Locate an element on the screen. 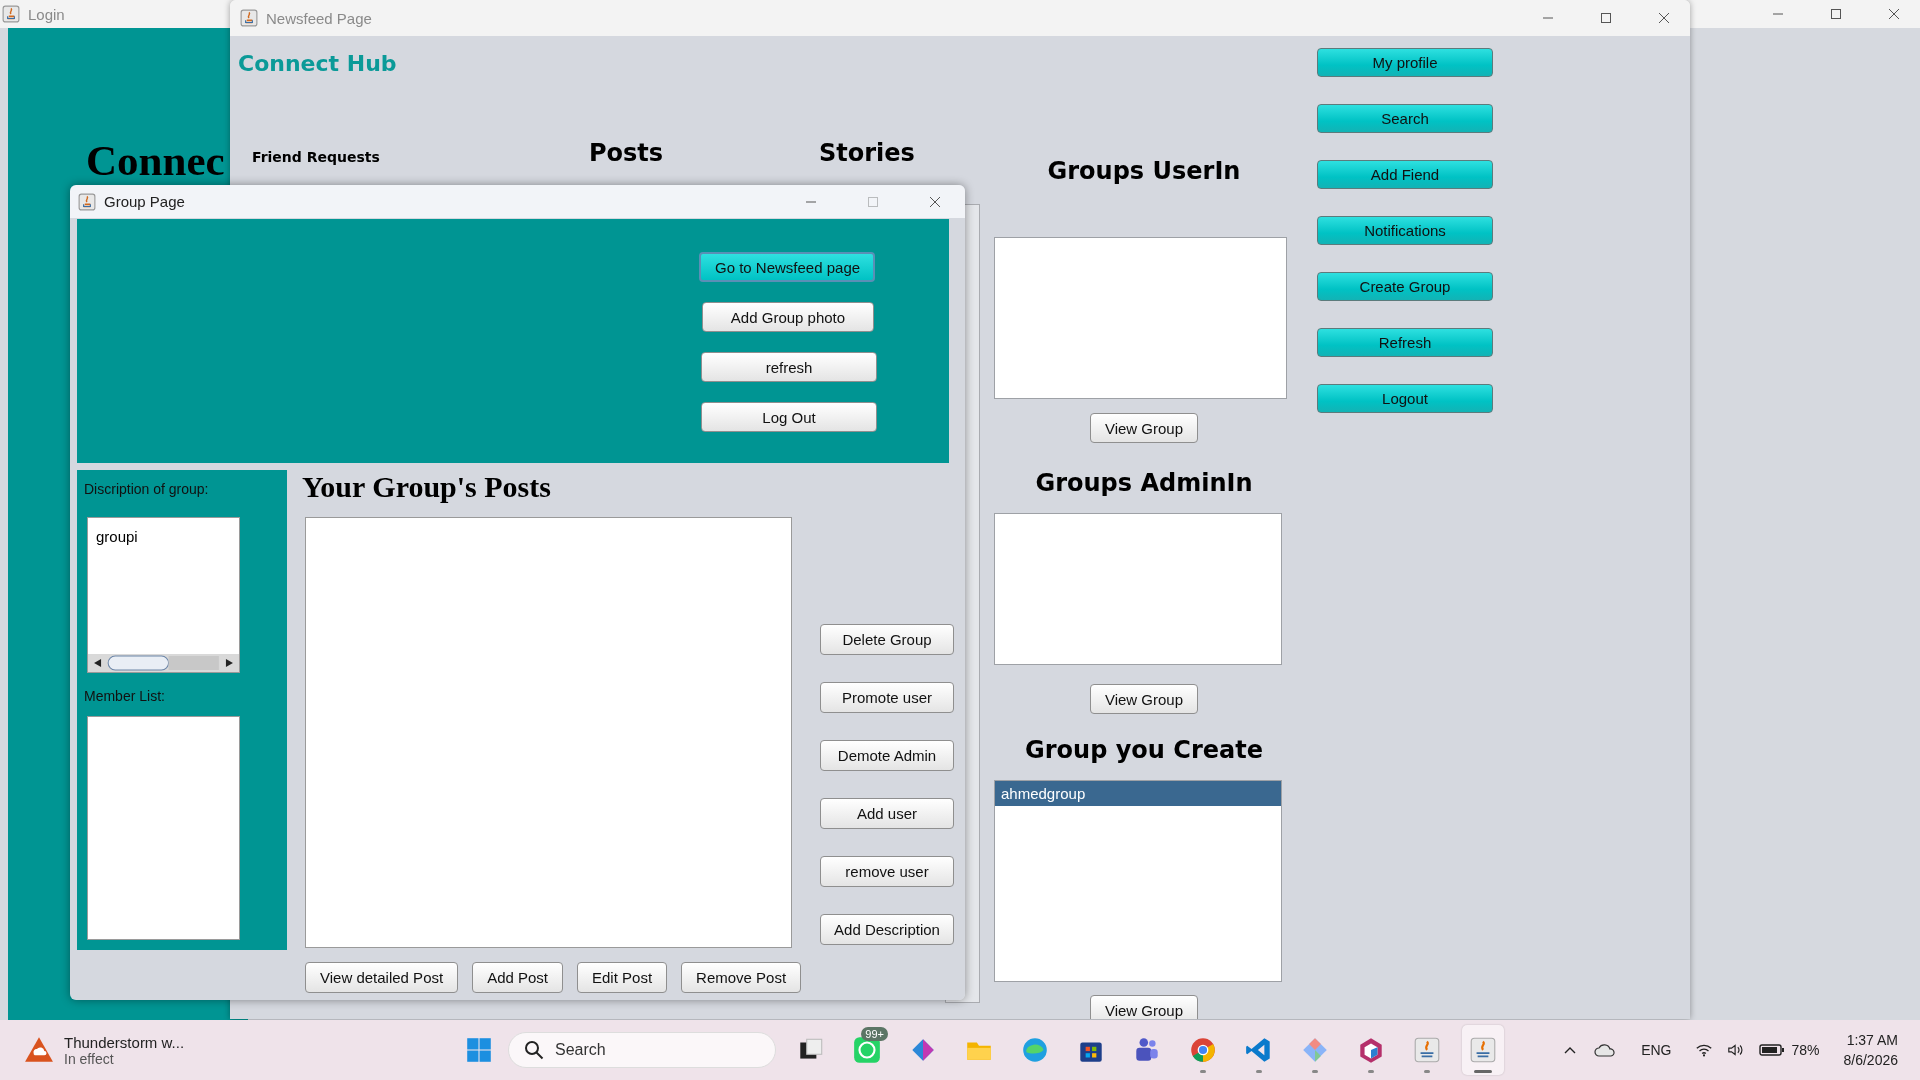 The image size is (1920, 1080). clock-time: 1:37 AM is located at coordinates (1870, 1040).